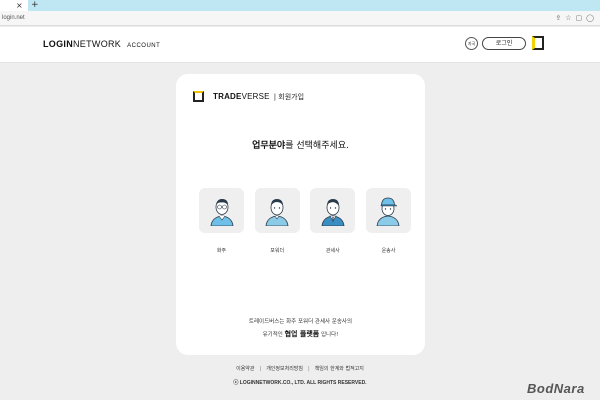 The image size is (600, 400). I want to click on footer-links: 이용약관 | 개인정보처리방침 | 책임의 한계와 법적고지, so click(300, 368).